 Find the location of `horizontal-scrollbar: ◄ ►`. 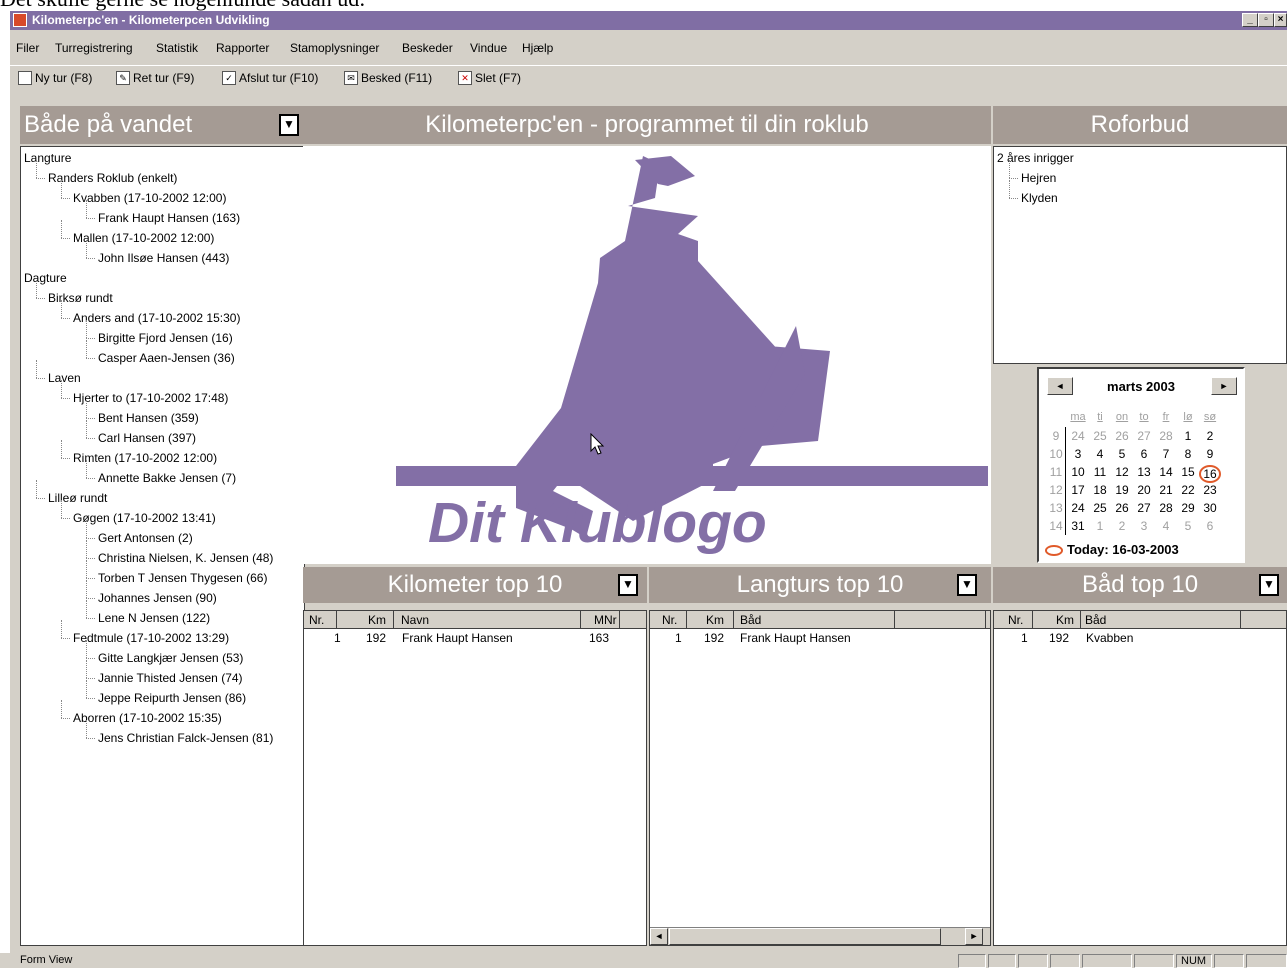

horizontal-scrollbar: ◄ ► is located at coordinates (820, 936).